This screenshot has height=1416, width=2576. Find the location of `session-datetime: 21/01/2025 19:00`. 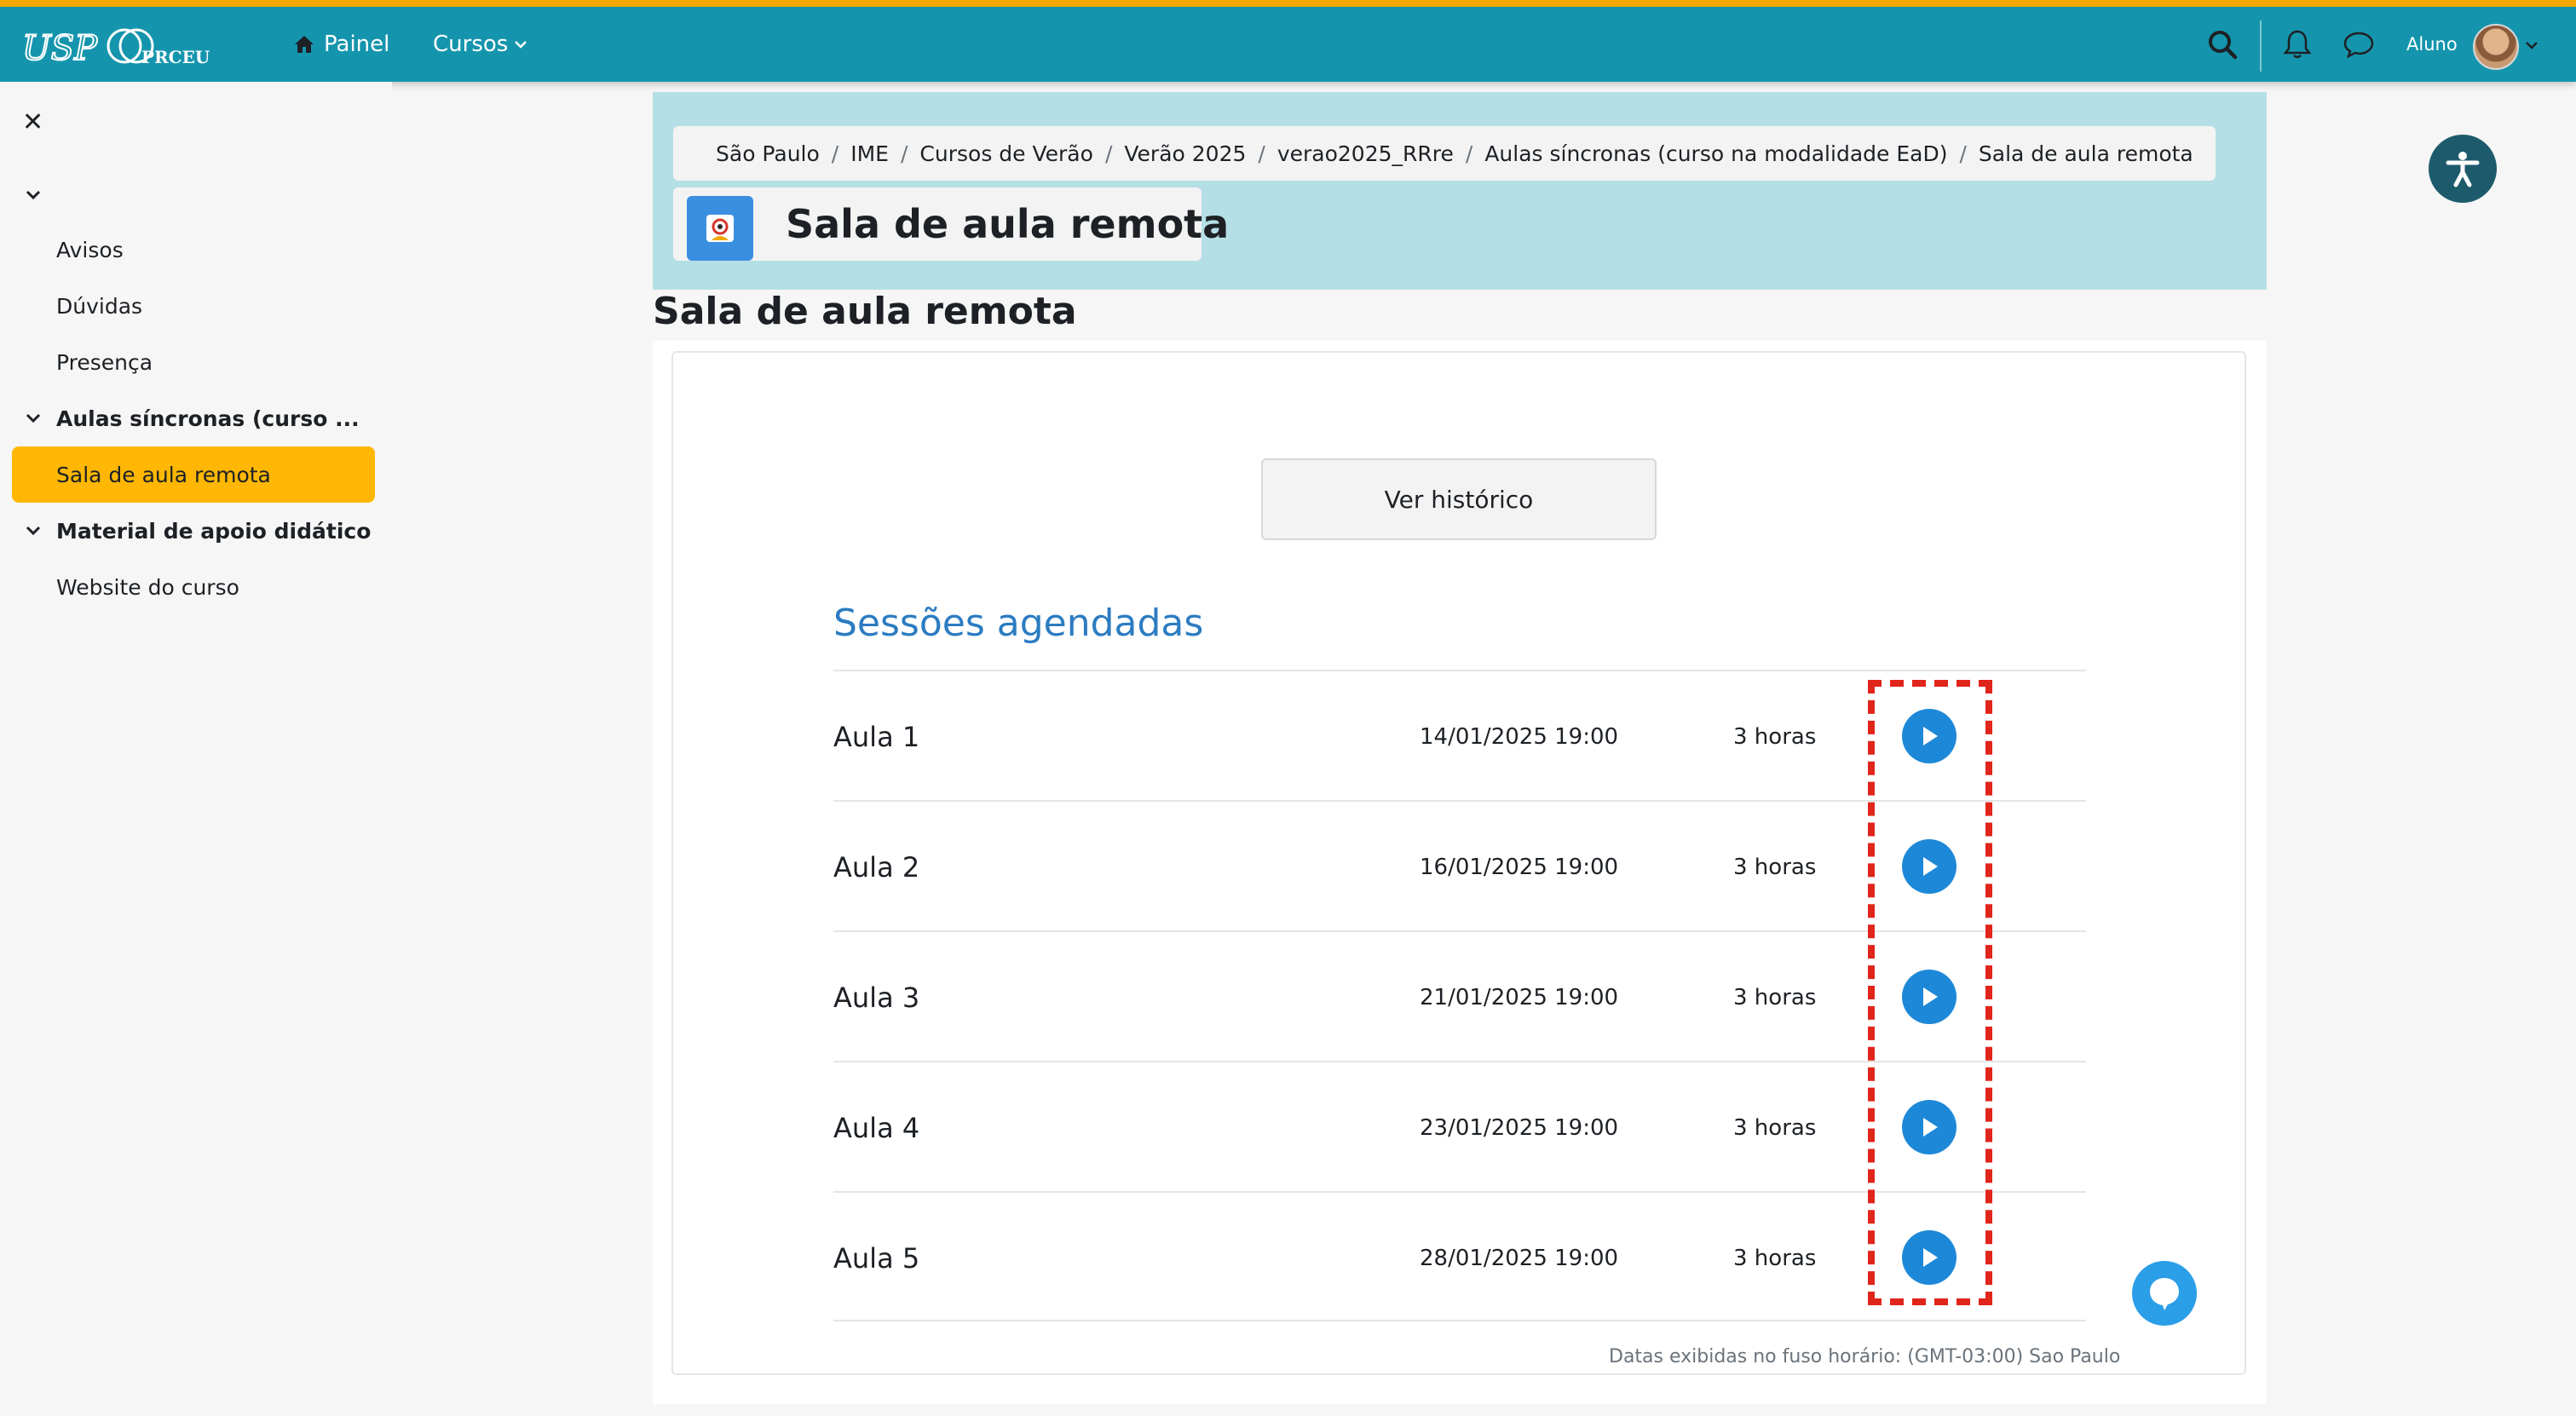

session-datetime: 21/01/2025 19:00 is located at coordinates (1519, 997).